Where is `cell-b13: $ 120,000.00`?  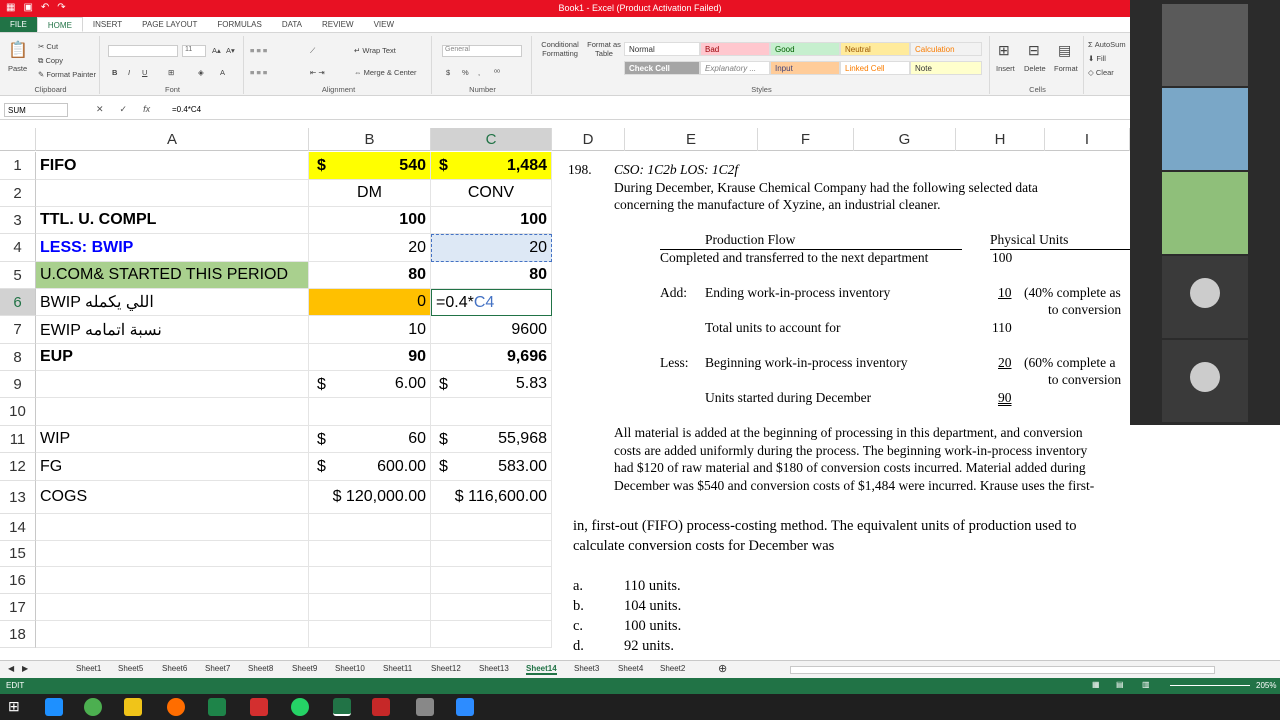 cell-b13: $ 120,000.00 is located at coordinates (370, 497).